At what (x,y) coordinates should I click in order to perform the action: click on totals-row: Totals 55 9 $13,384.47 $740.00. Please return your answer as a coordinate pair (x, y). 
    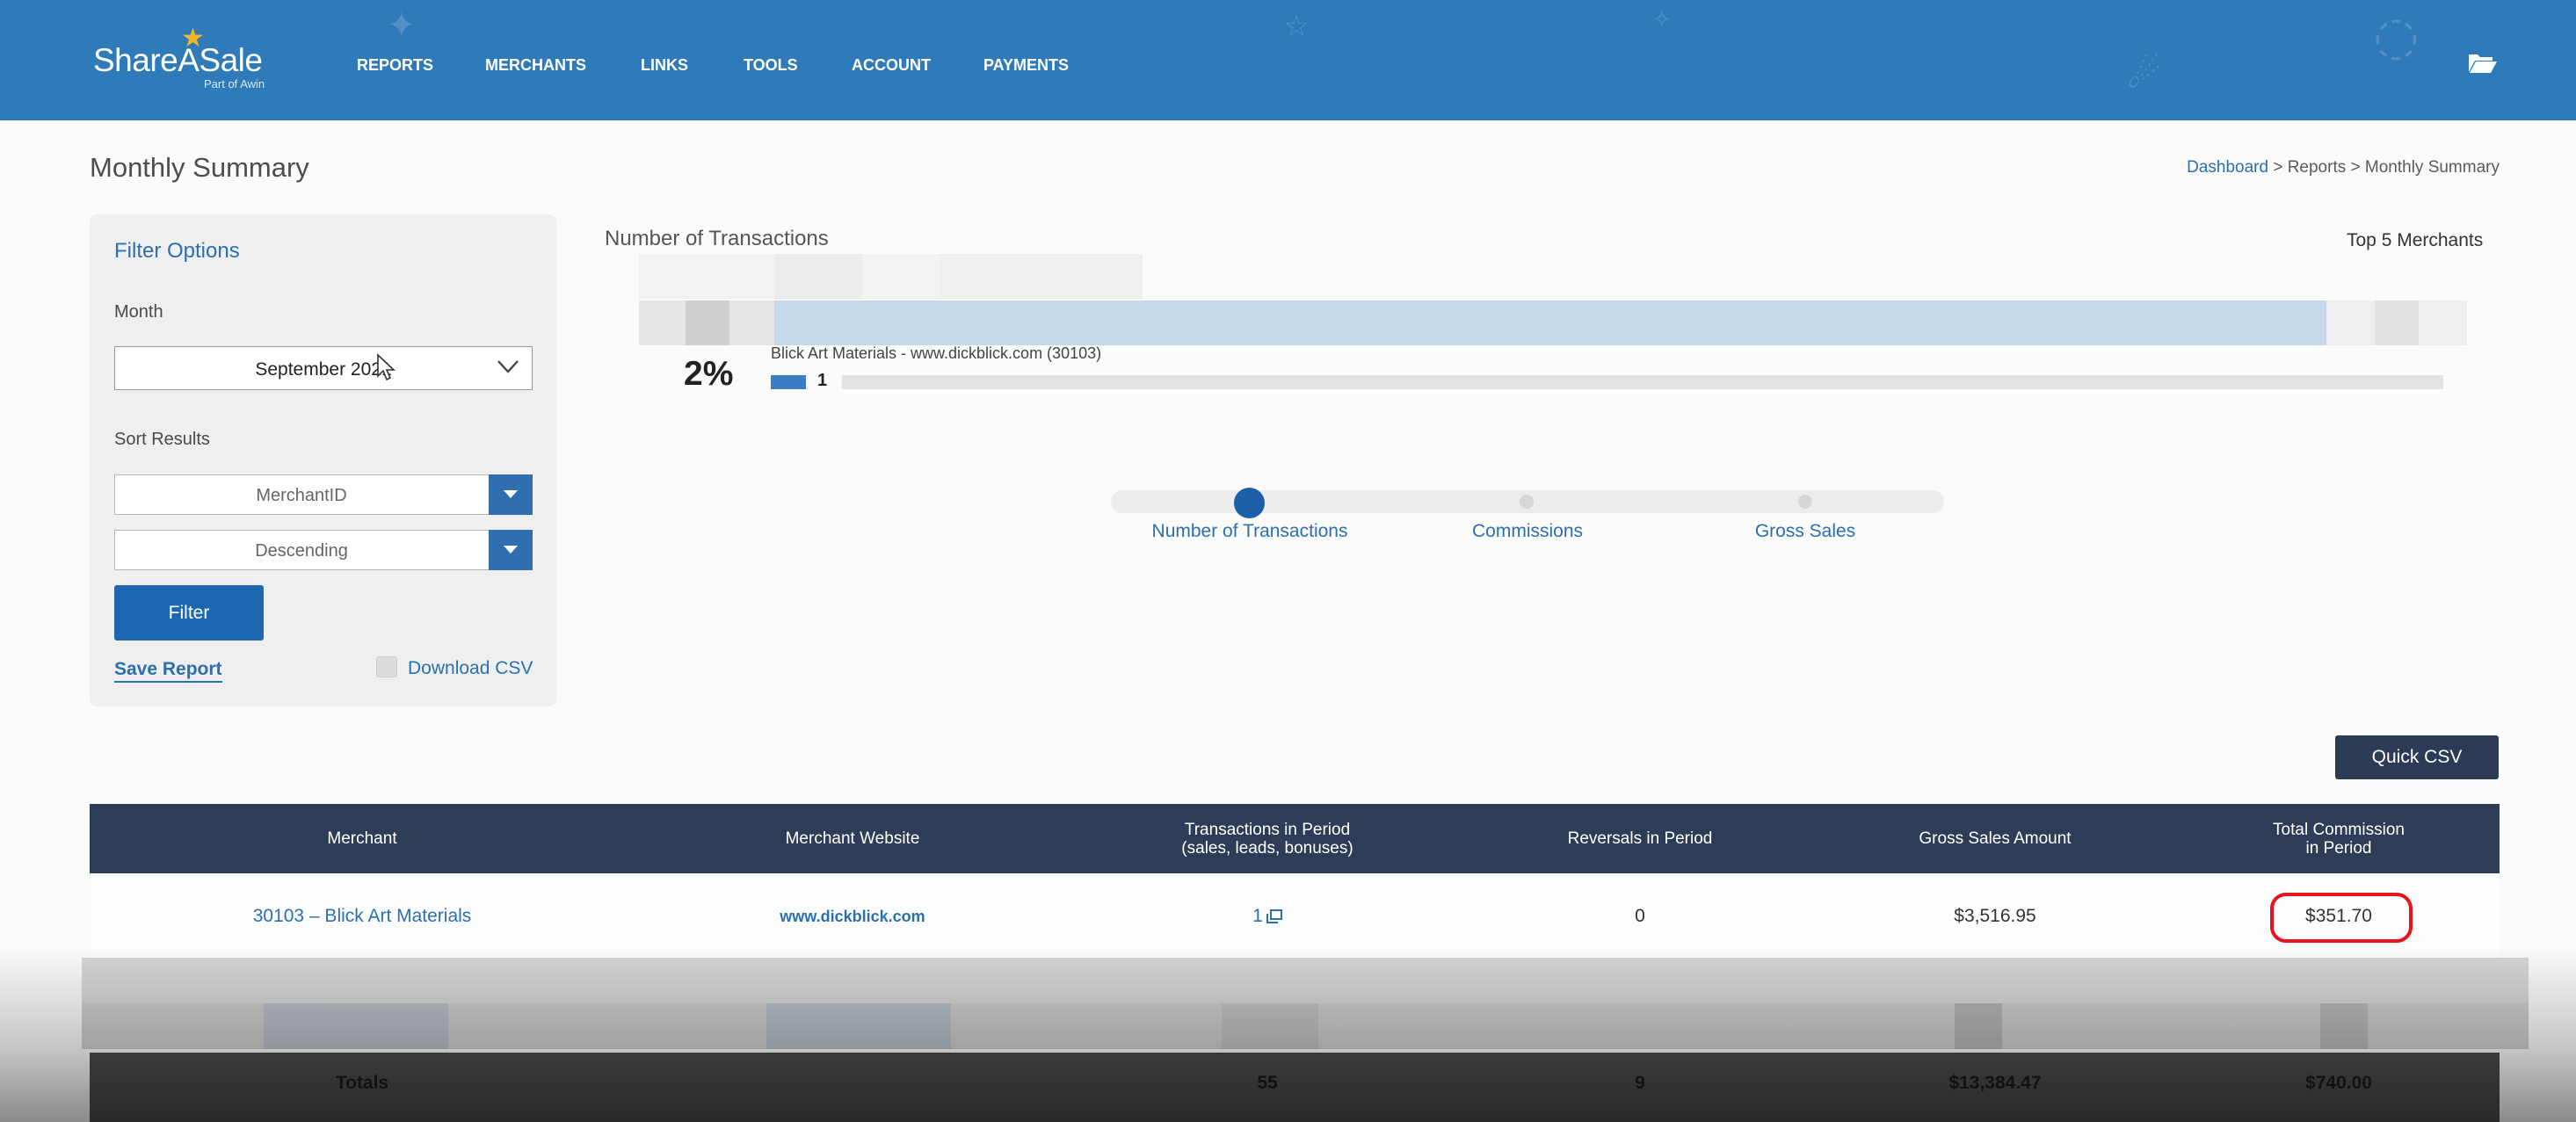
    Looking at the image, I should click on (1295, 1087).